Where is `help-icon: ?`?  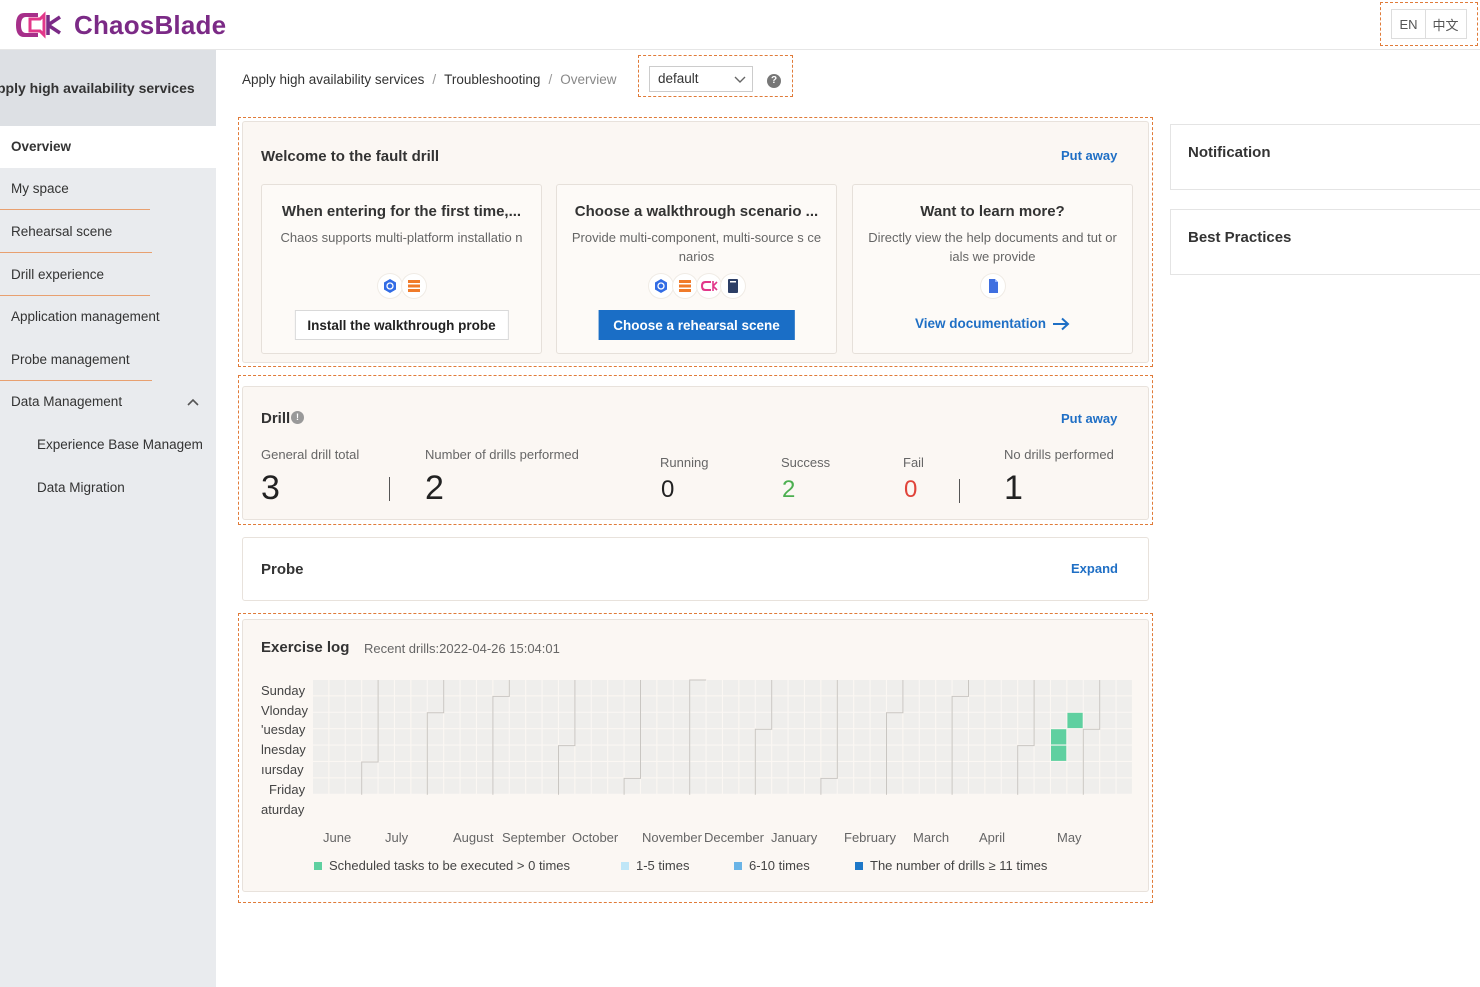
help-icon: ? is located at coordinates (774, 81).